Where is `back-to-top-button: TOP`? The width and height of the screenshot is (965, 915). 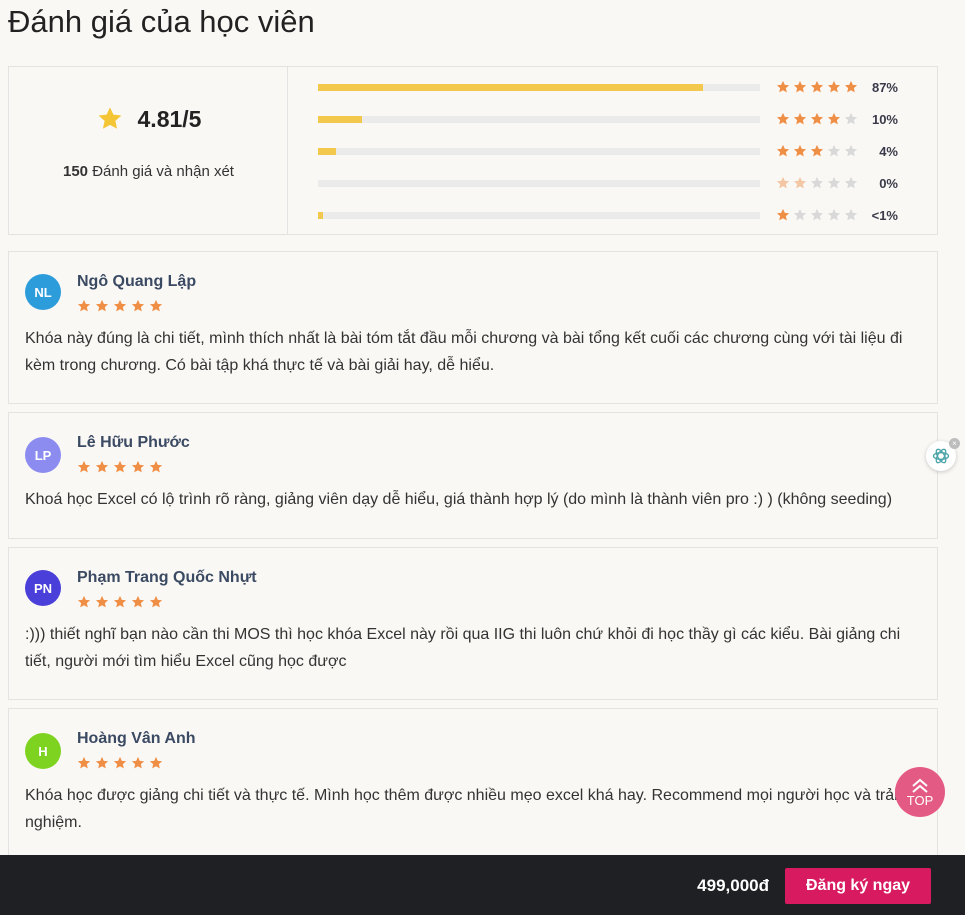 back-to-top-button: TOP is located at coordinates (920, 792).